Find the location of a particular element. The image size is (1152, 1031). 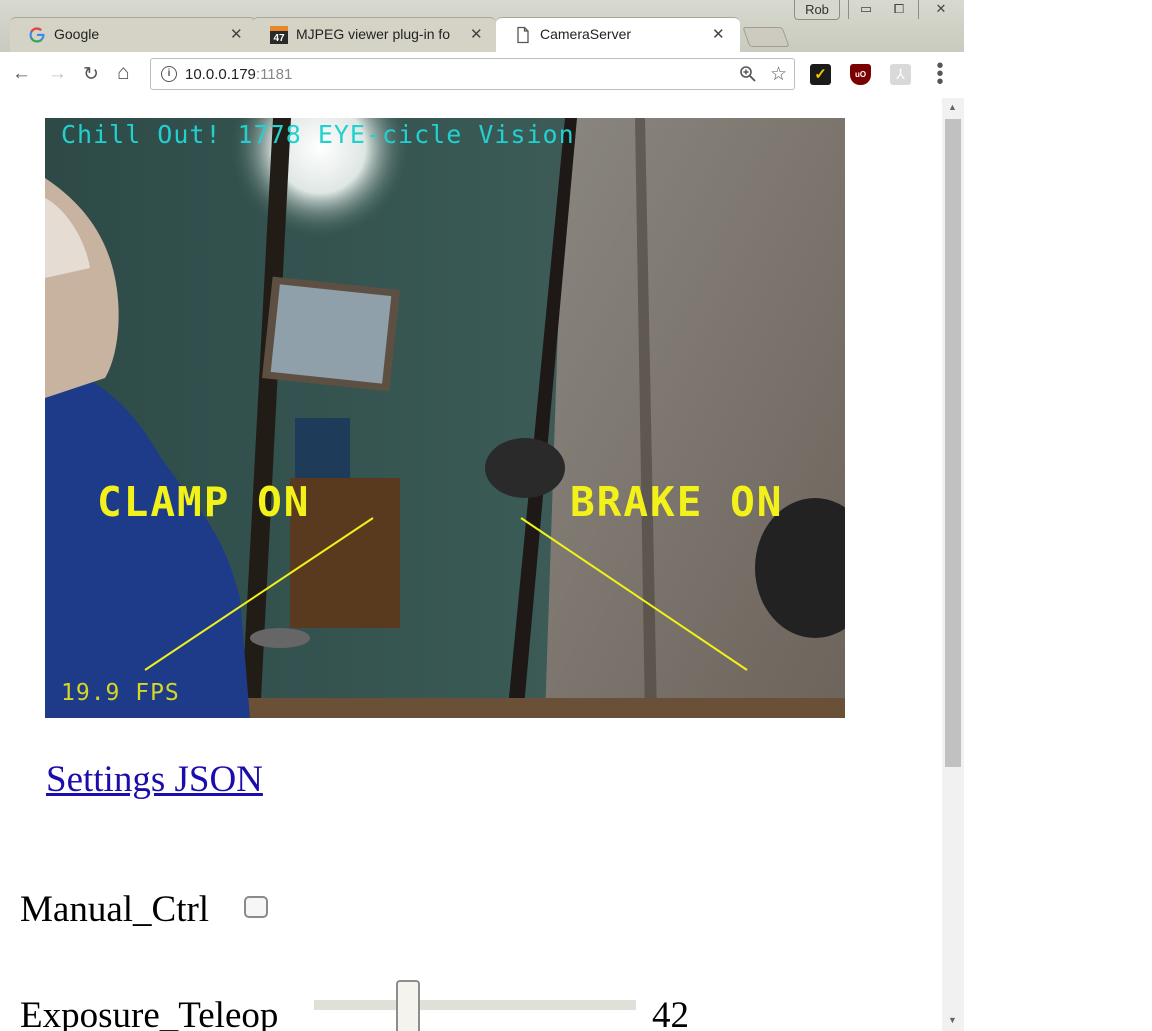

minimize-button: ▭ is located at coordinates (865, 9).